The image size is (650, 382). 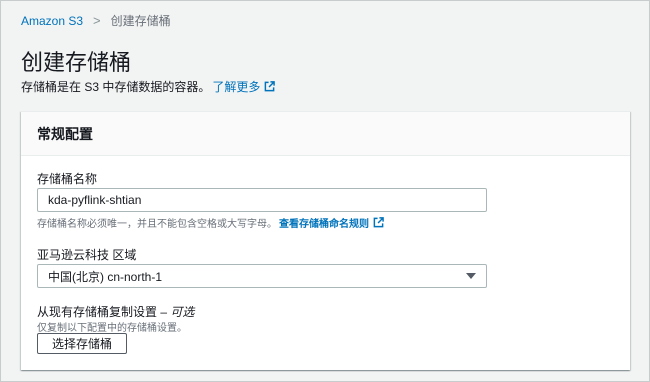 What do you see at coordinates (87, 255) in the screenshot?
I see `region-label: 亚马逊云科技 区域` at bounding box center [87, 255].